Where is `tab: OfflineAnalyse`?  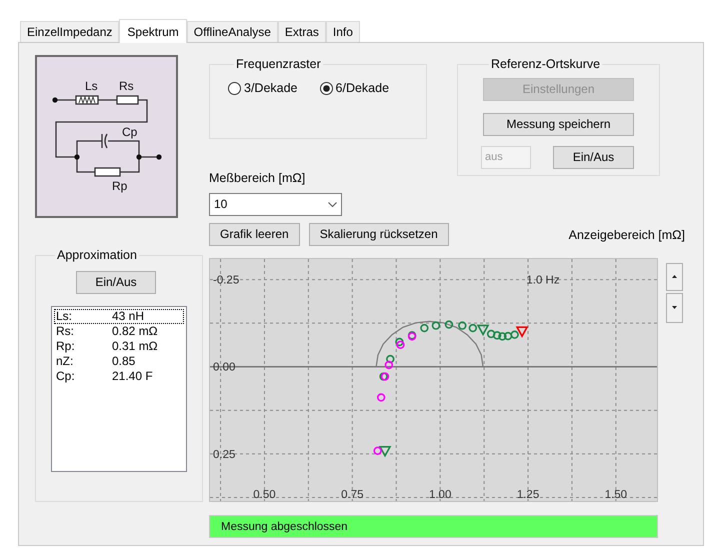 tab: OfflineAnalyse is located at coordinates (232, 31).